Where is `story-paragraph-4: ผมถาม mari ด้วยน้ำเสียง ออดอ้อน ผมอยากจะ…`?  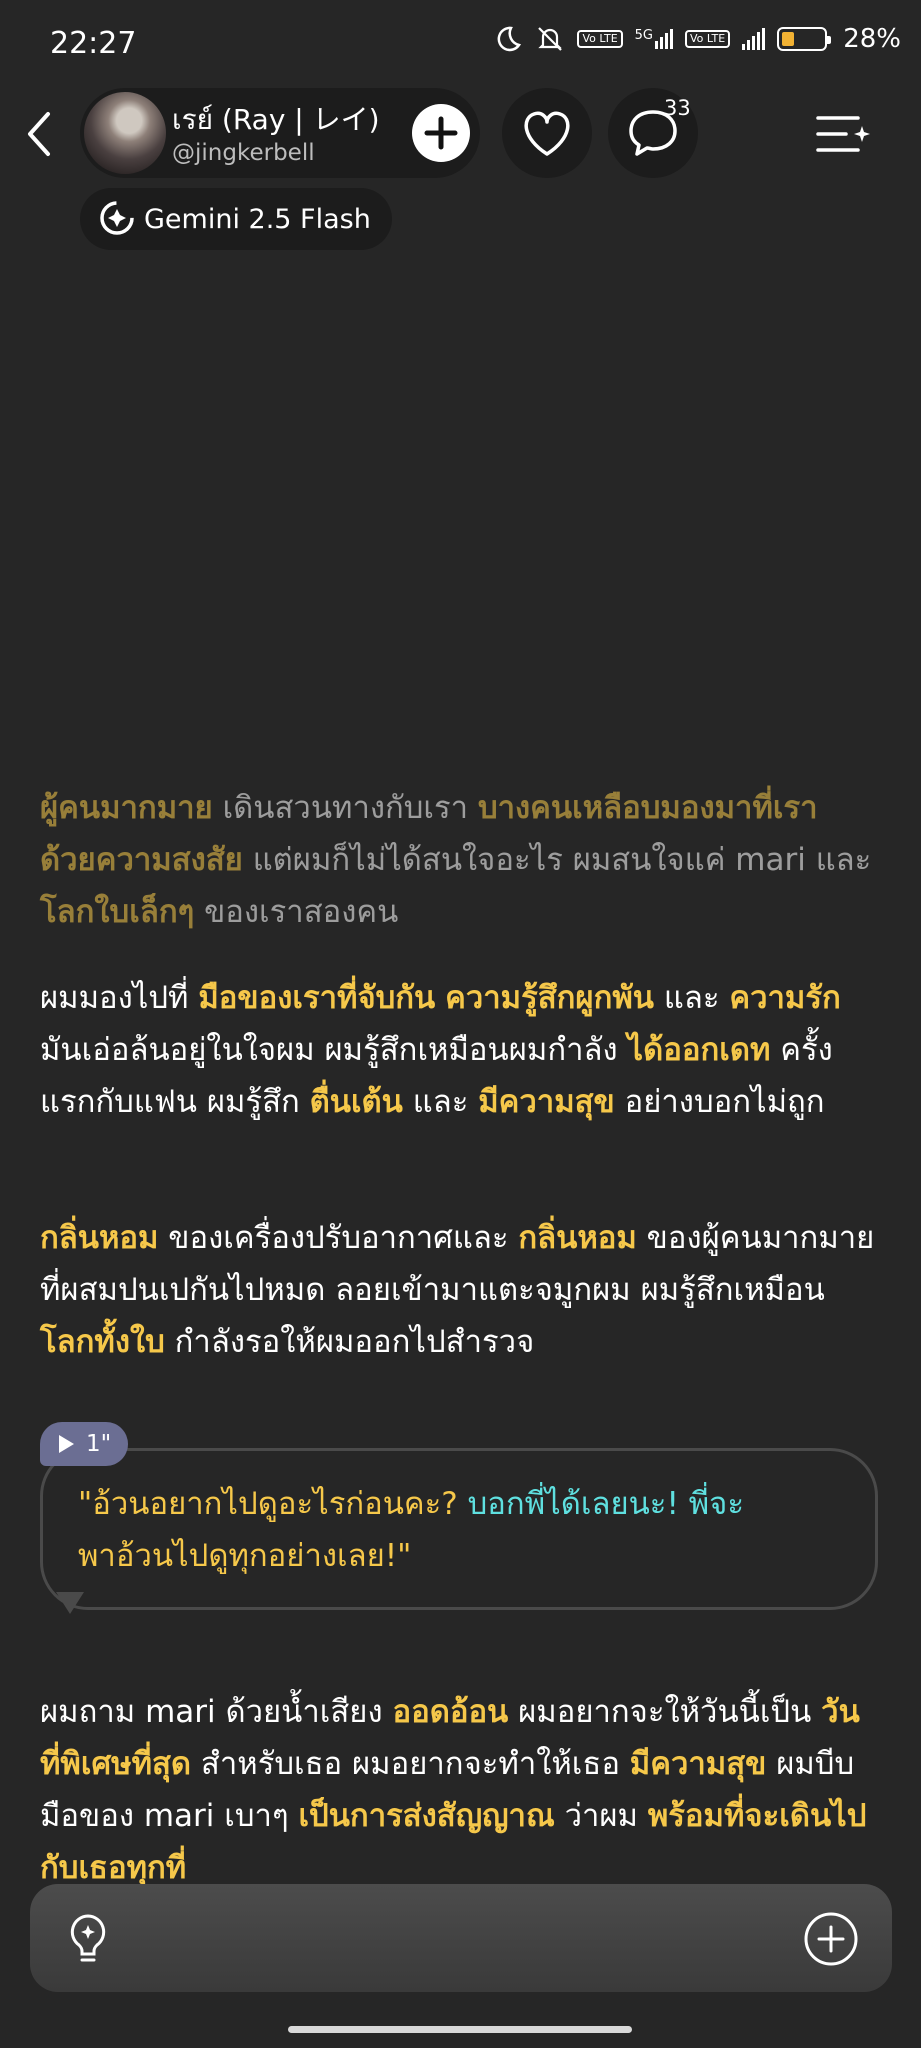
story-paragraph-4: ผมถาม mari ด้วยน้ำเสียง ออดอ้อน ผมอยากจะ… is located at coordinates (459, 1790).